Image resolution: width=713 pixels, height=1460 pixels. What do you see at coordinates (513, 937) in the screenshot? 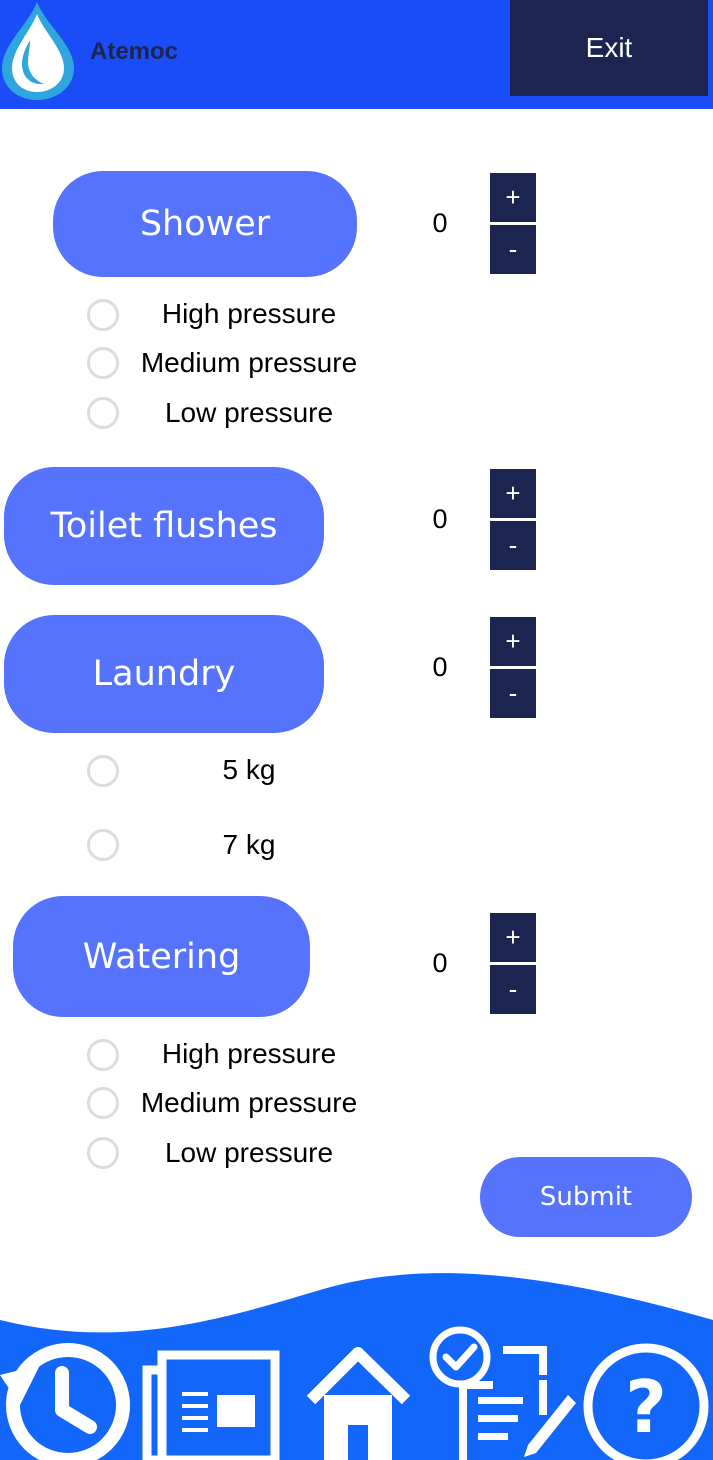
I see `watering-plus-button: +` at bounding box center [513, 937].